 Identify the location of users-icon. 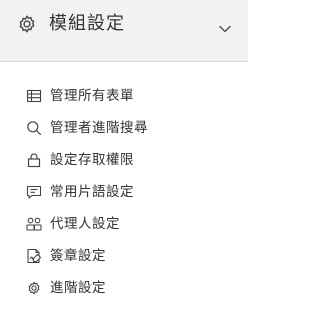
(34, 224).